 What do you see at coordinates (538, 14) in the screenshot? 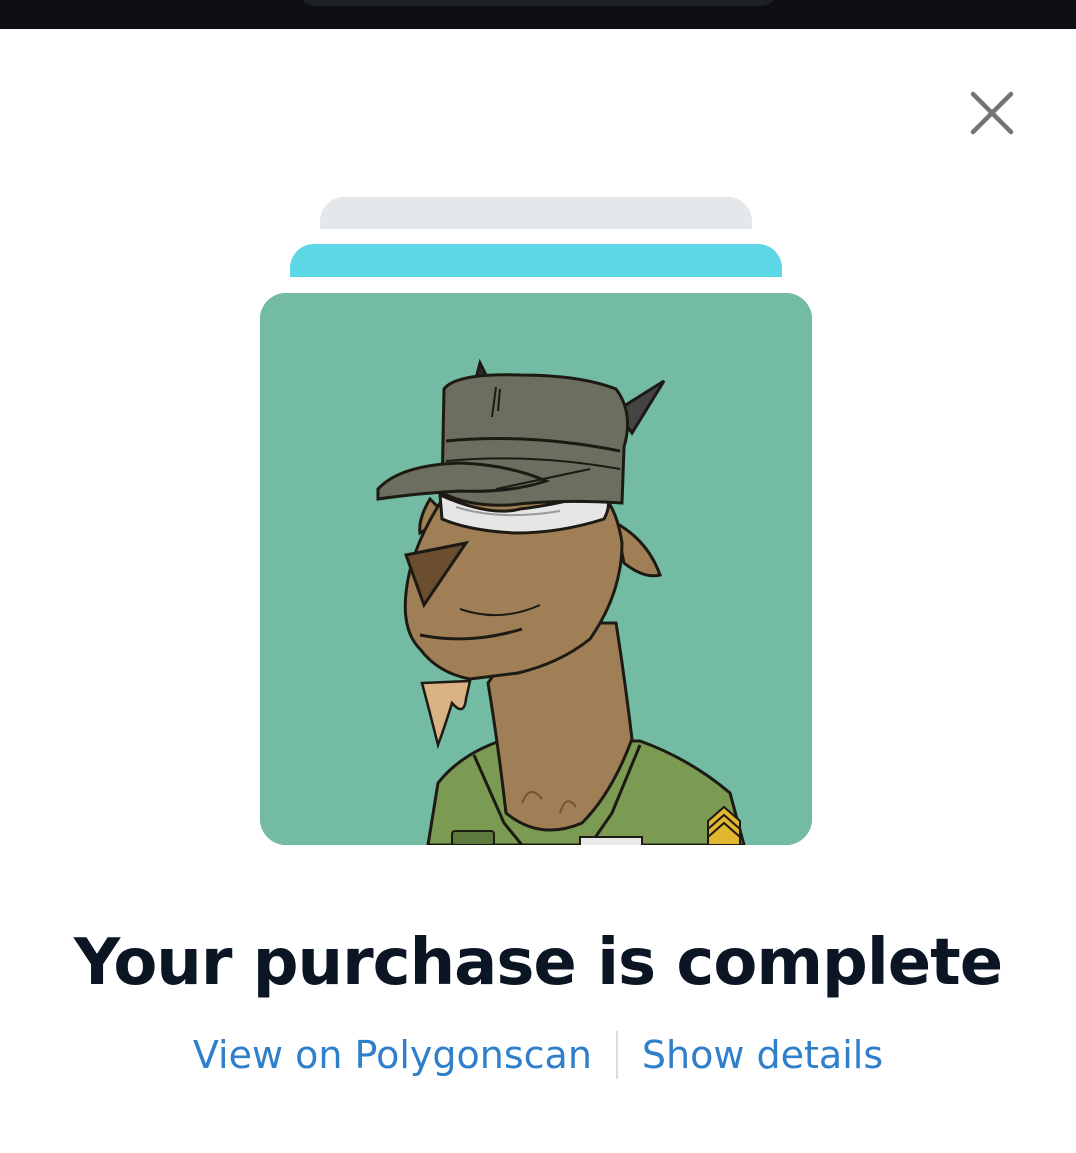
I see `status-bar` at bounding box center [538, 14].